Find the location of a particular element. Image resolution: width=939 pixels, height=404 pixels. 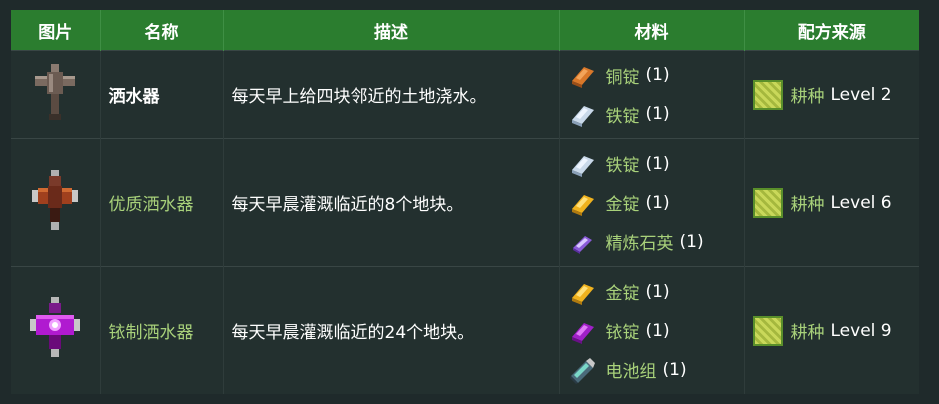

material-name: 电池组 is located at coordinates (631, 369).